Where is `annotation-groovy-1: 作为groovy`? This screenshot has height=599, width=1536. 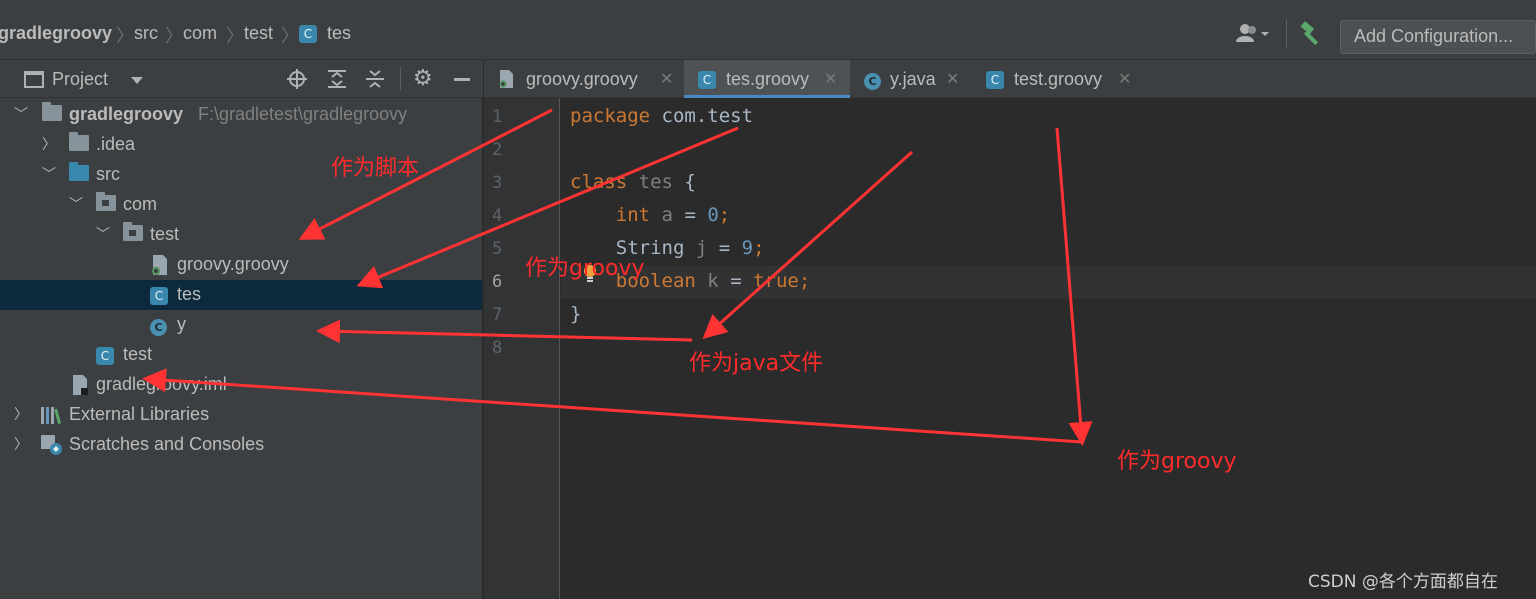
annotation-groovy-1: 作为groovy is located at coordinates (585, 268).